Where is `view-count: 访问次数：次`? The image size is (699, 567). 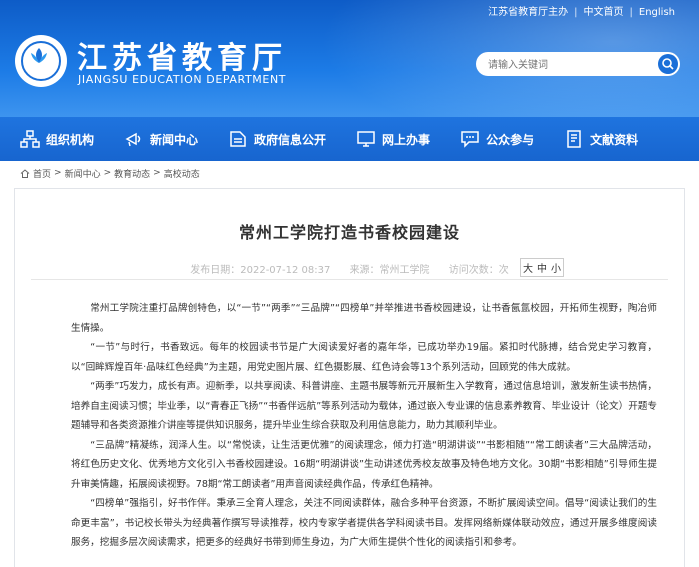 view-count: 访问次数：次 is located at coordinates (478, 270).